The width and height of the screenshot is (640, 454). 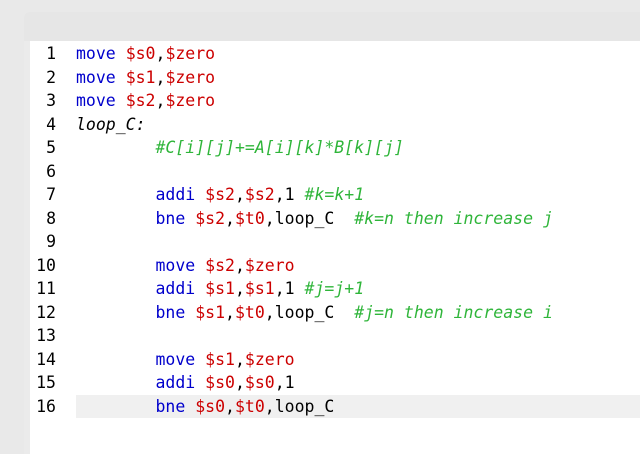 I want to click on line-code: bne $s2,$t0,loop_C #k=n then increase j, so click(x=358, y=219).